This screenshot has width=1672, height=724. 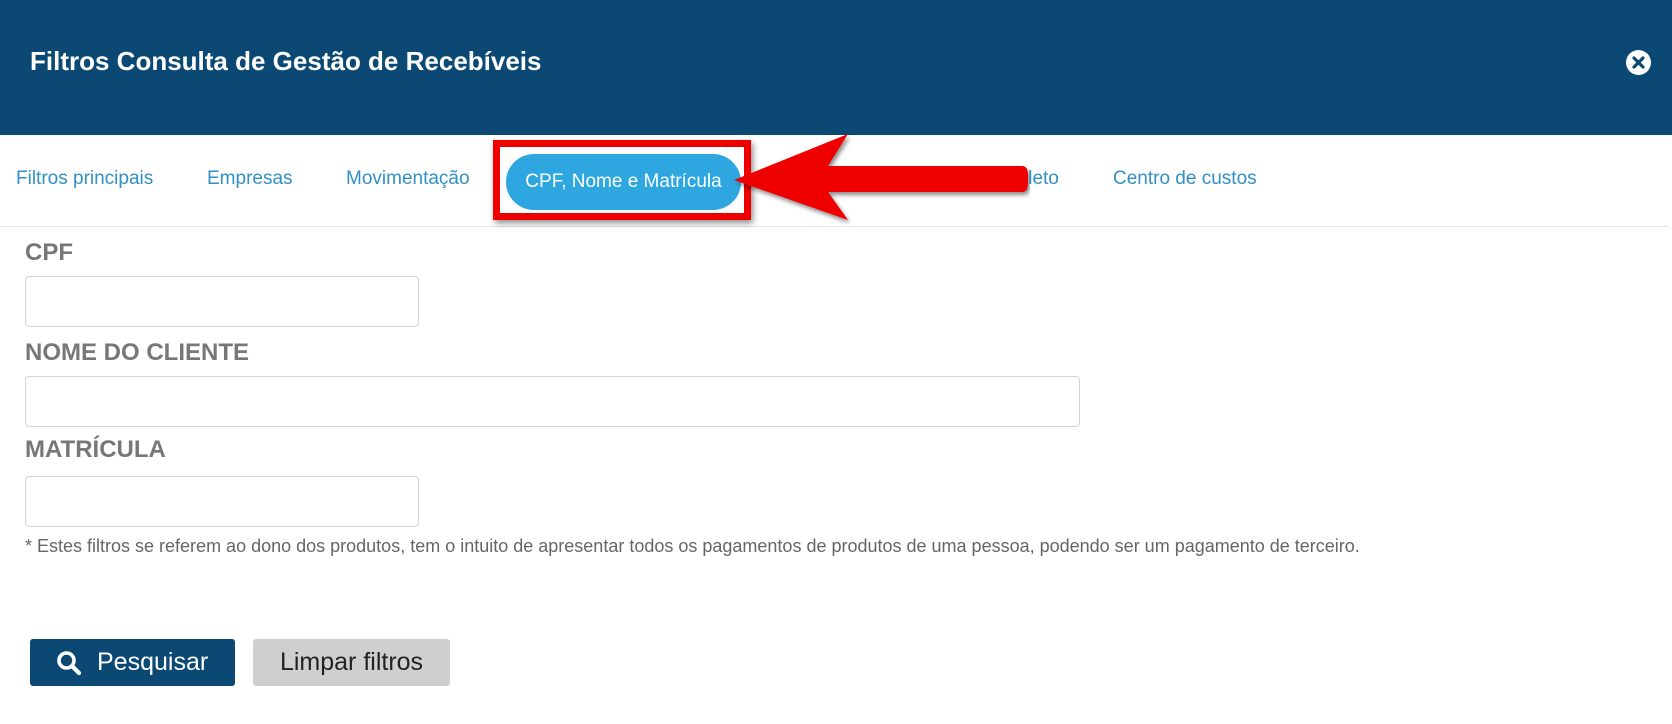 What do you see at coordinates (552, 401) in the screenshot?
I see `nome-cliente-input` at bounding box center [552, 401].